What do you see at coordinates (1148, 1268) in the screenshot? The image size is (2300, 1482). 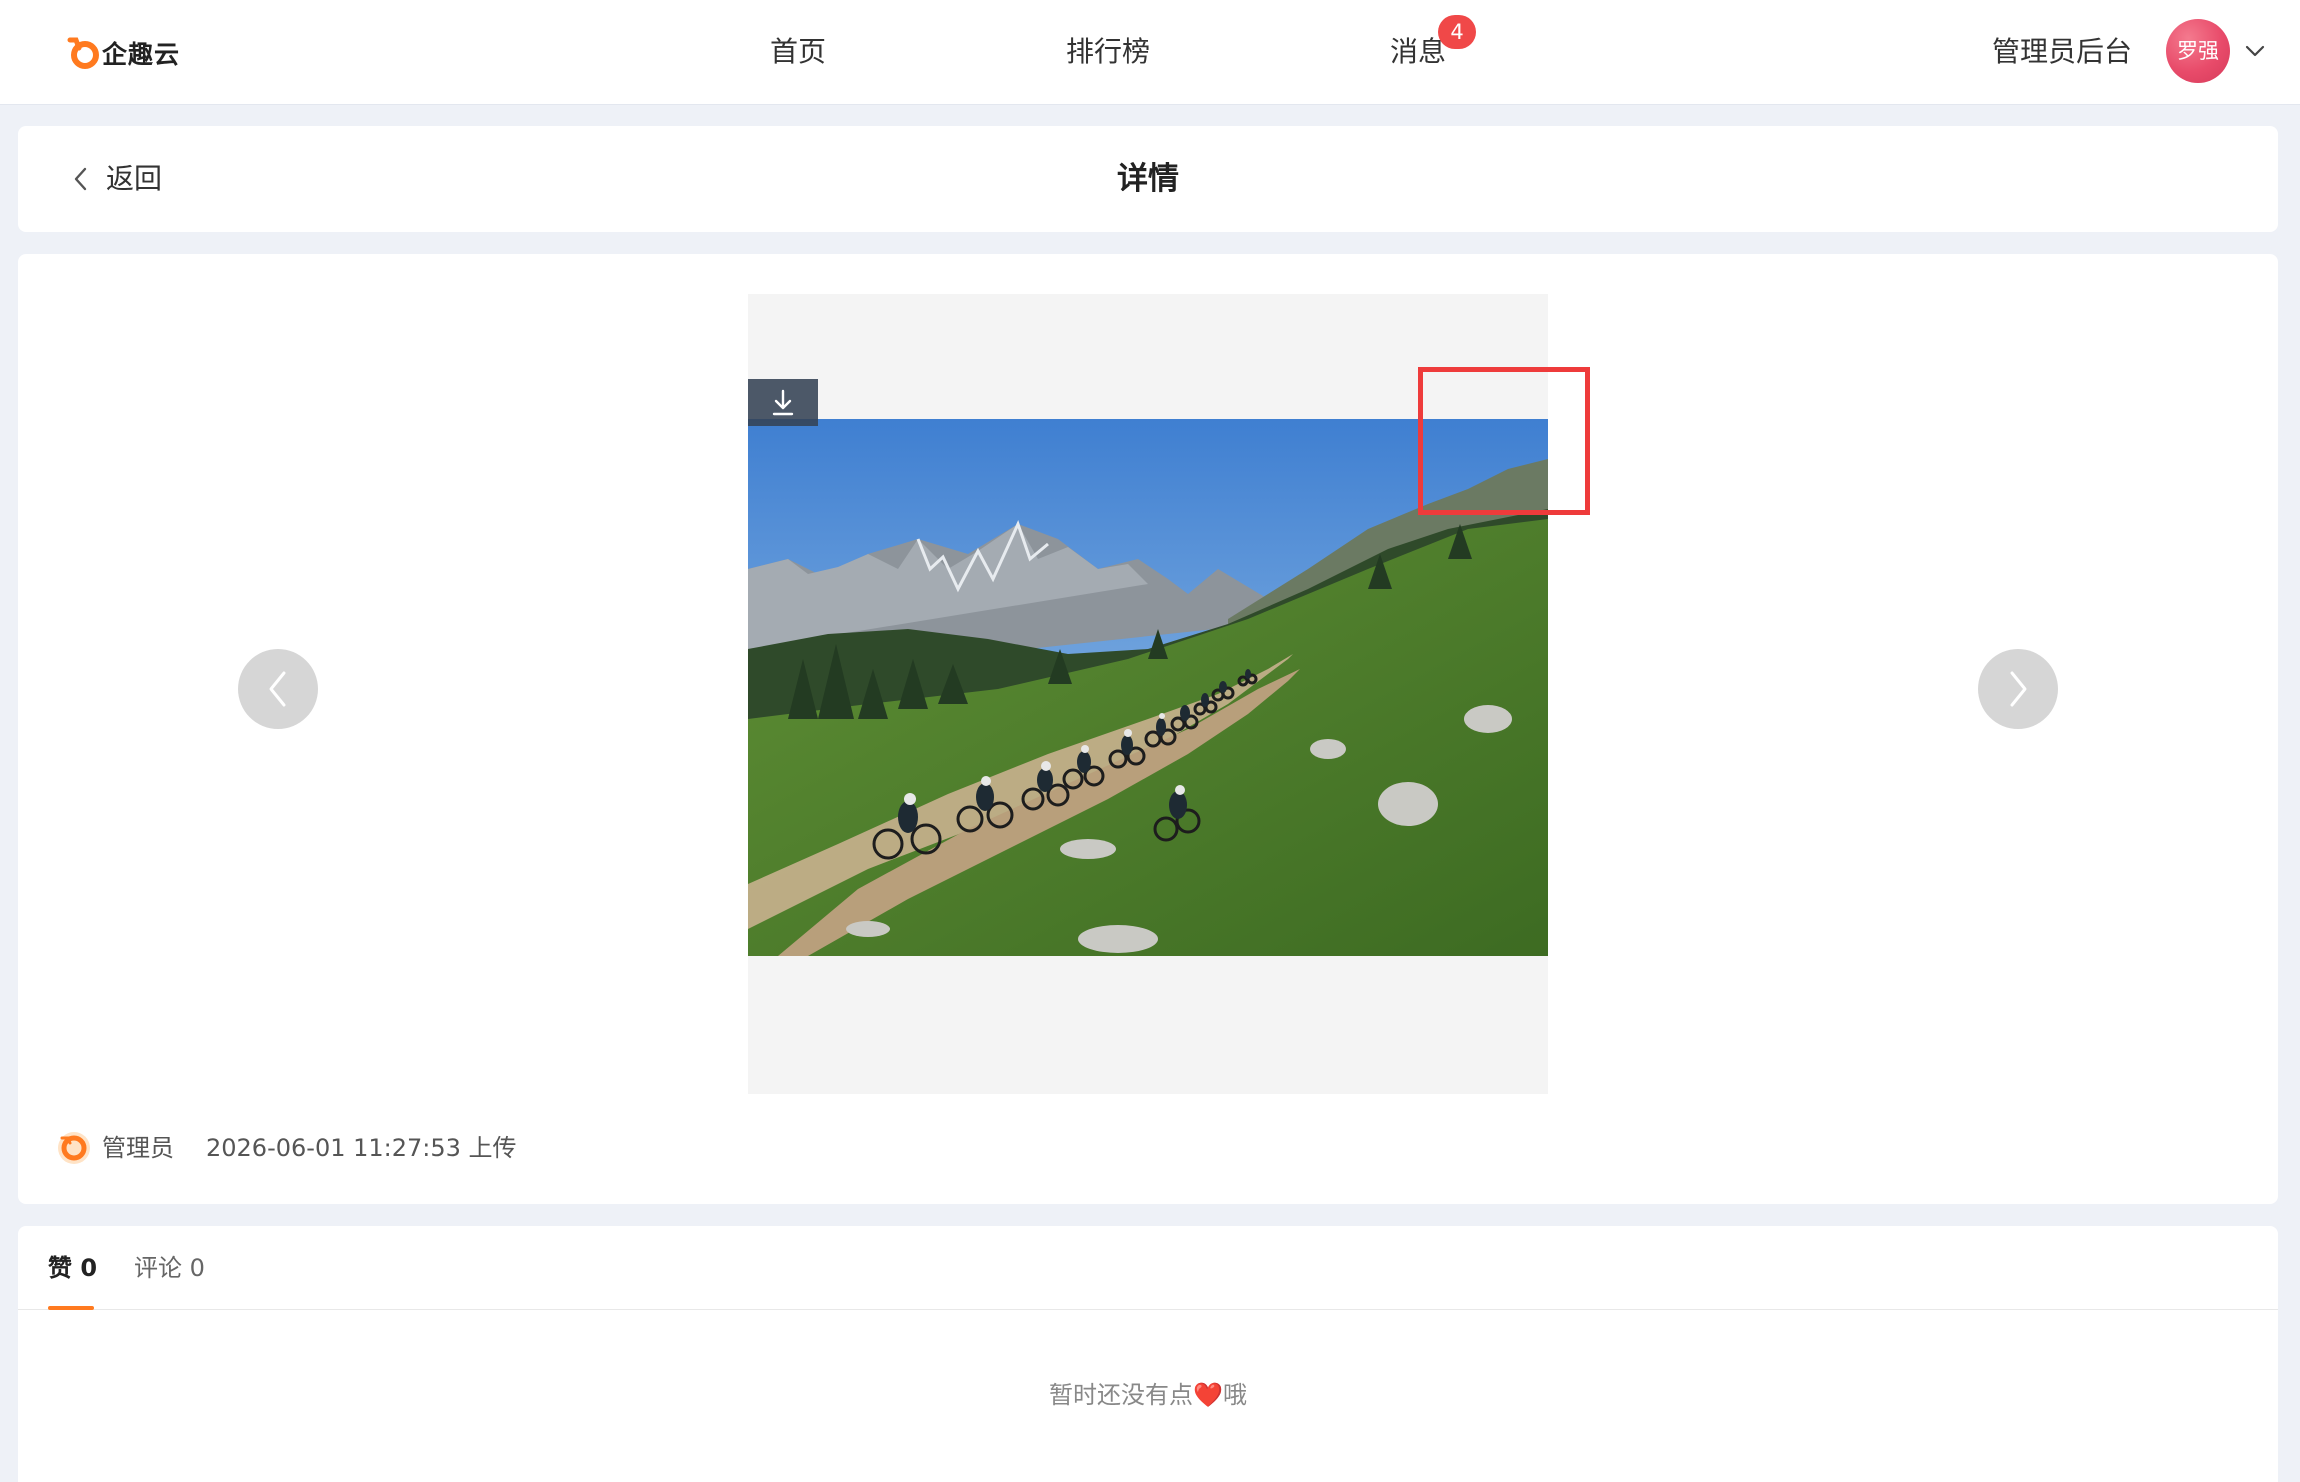 I see `tabs-bar: 赞 0 评论 0` at bounding box center [1148, 1268].